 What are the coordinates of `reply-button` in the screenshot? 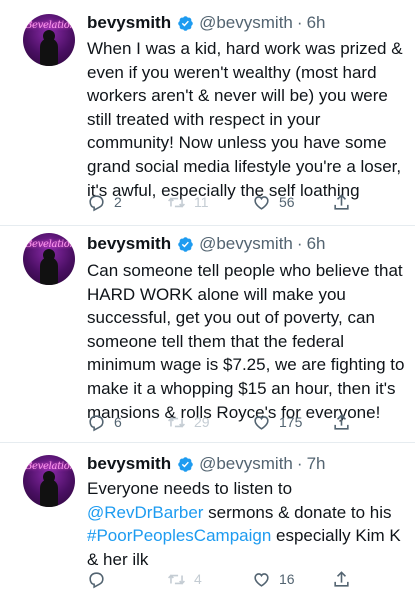 It's located at (100, 579).